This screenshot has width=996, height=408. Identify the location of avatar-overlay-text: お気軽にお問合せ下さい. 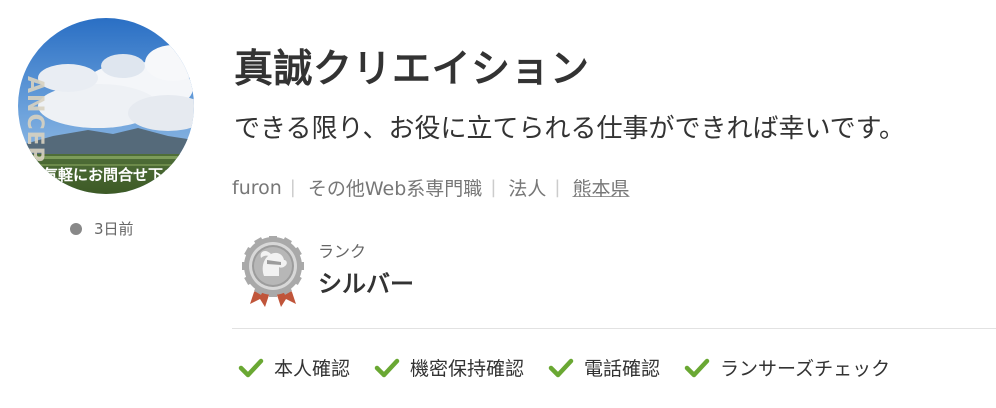
(110, 175).